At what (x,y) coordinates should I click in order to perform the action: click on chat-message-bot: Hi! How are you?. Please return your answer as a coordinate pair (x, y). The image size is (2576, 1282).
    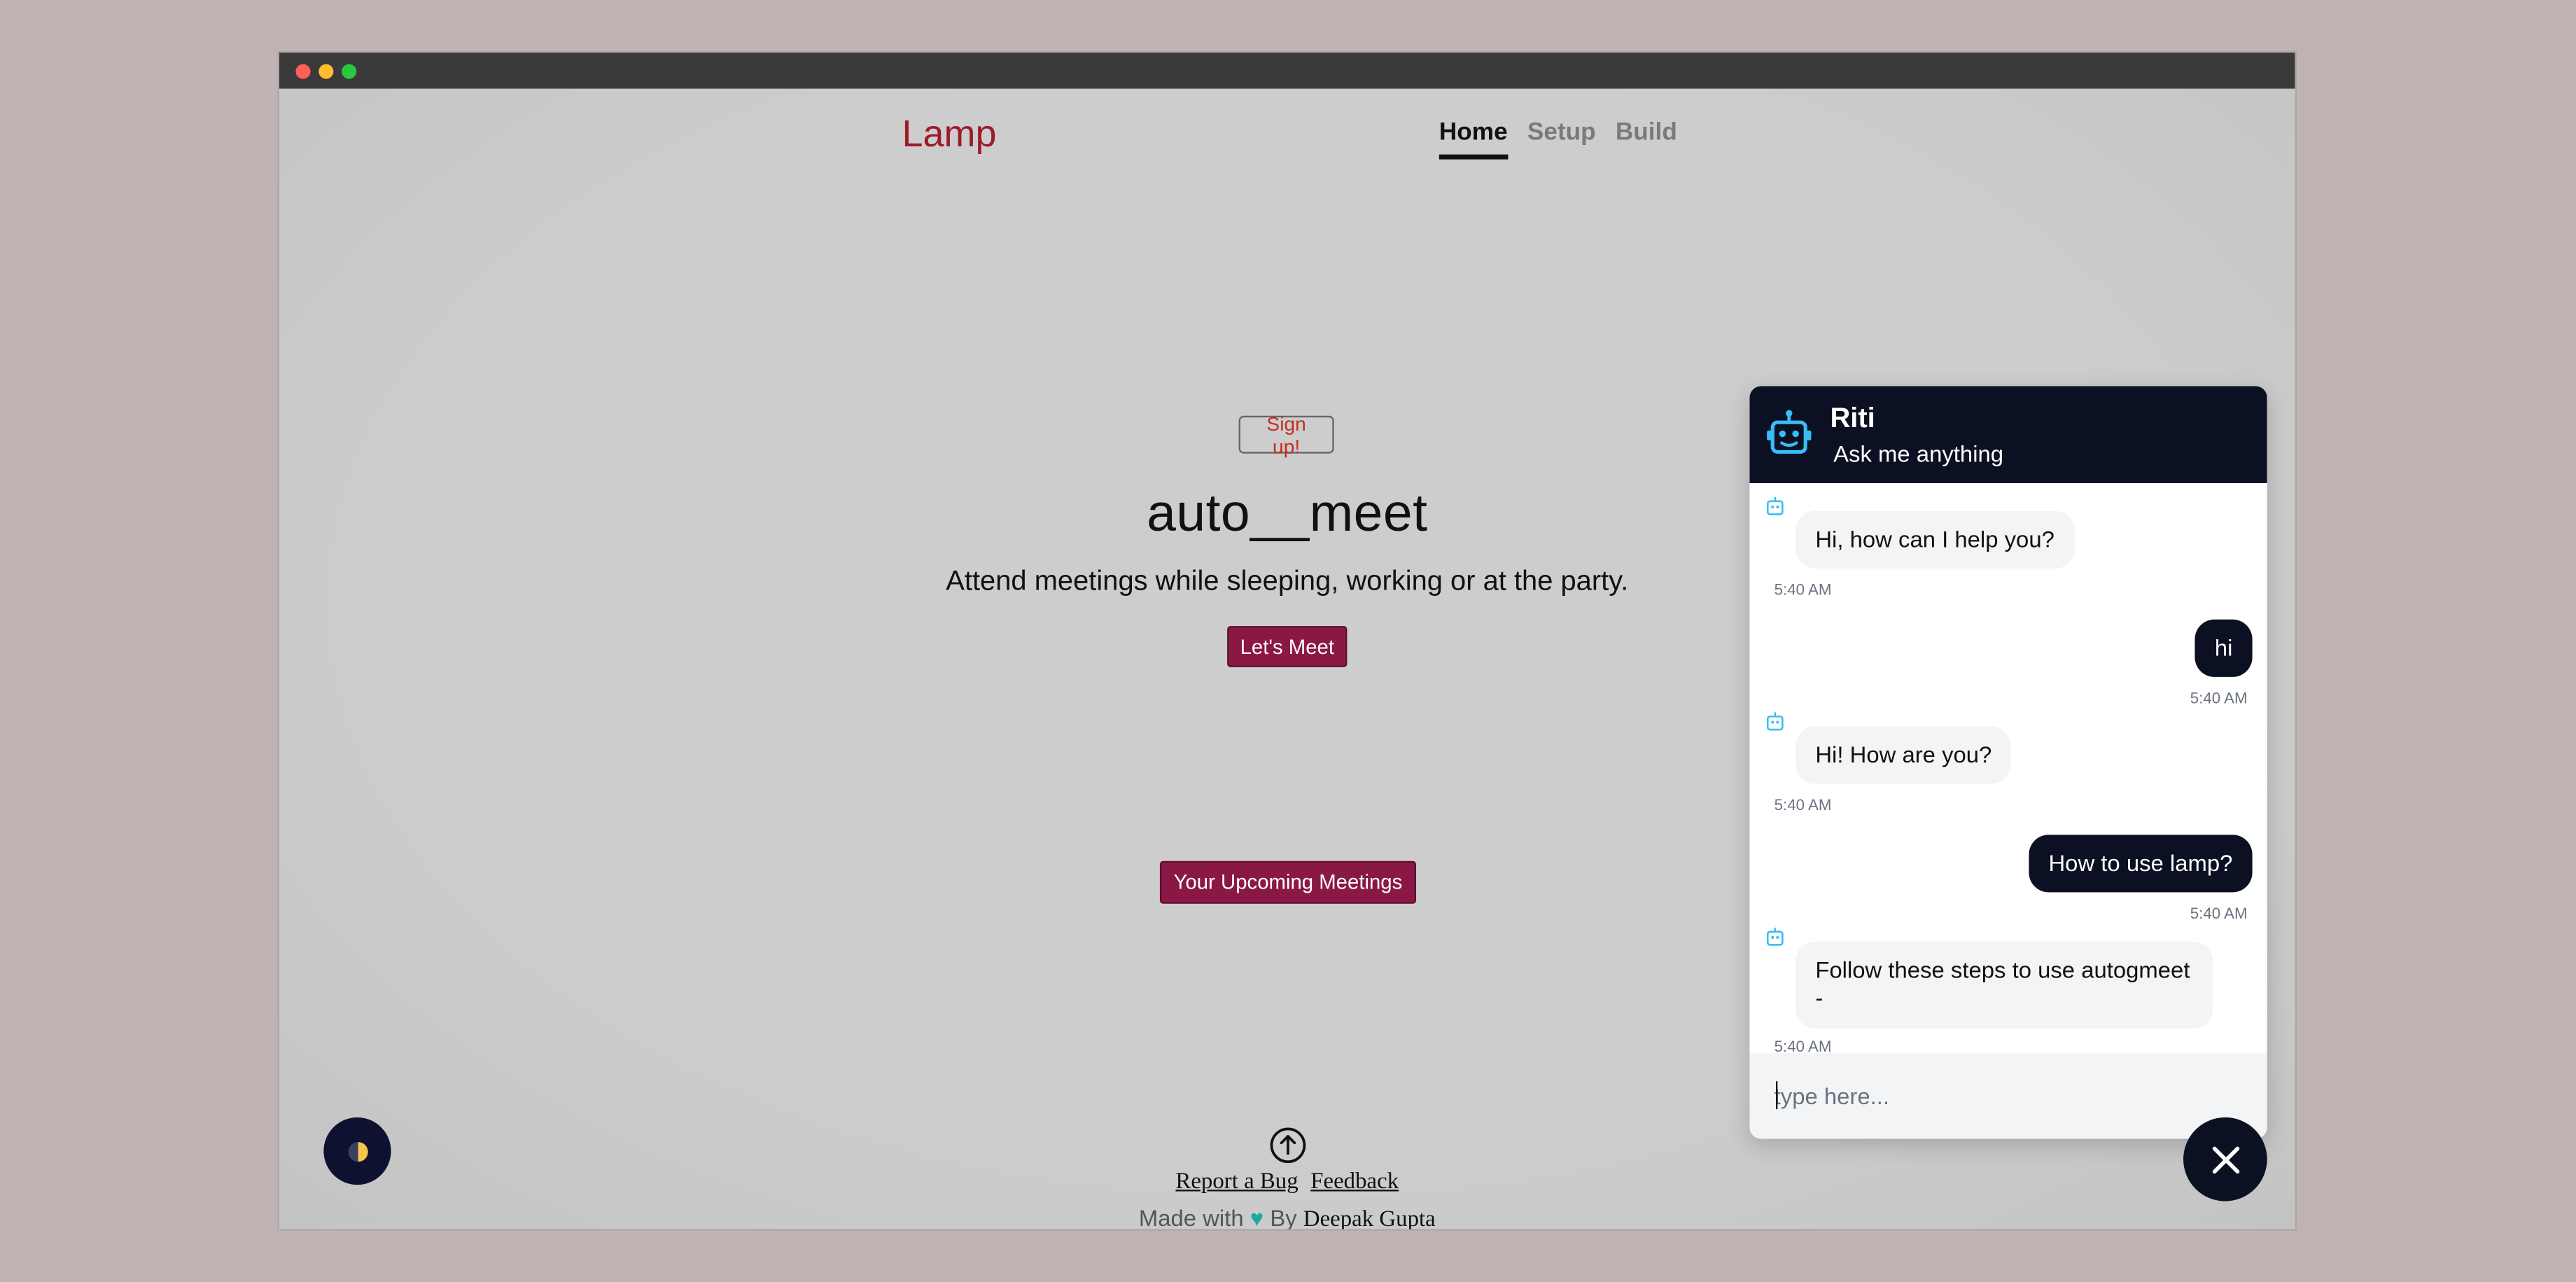
    Looking at the image, I should click on (1903, 755).